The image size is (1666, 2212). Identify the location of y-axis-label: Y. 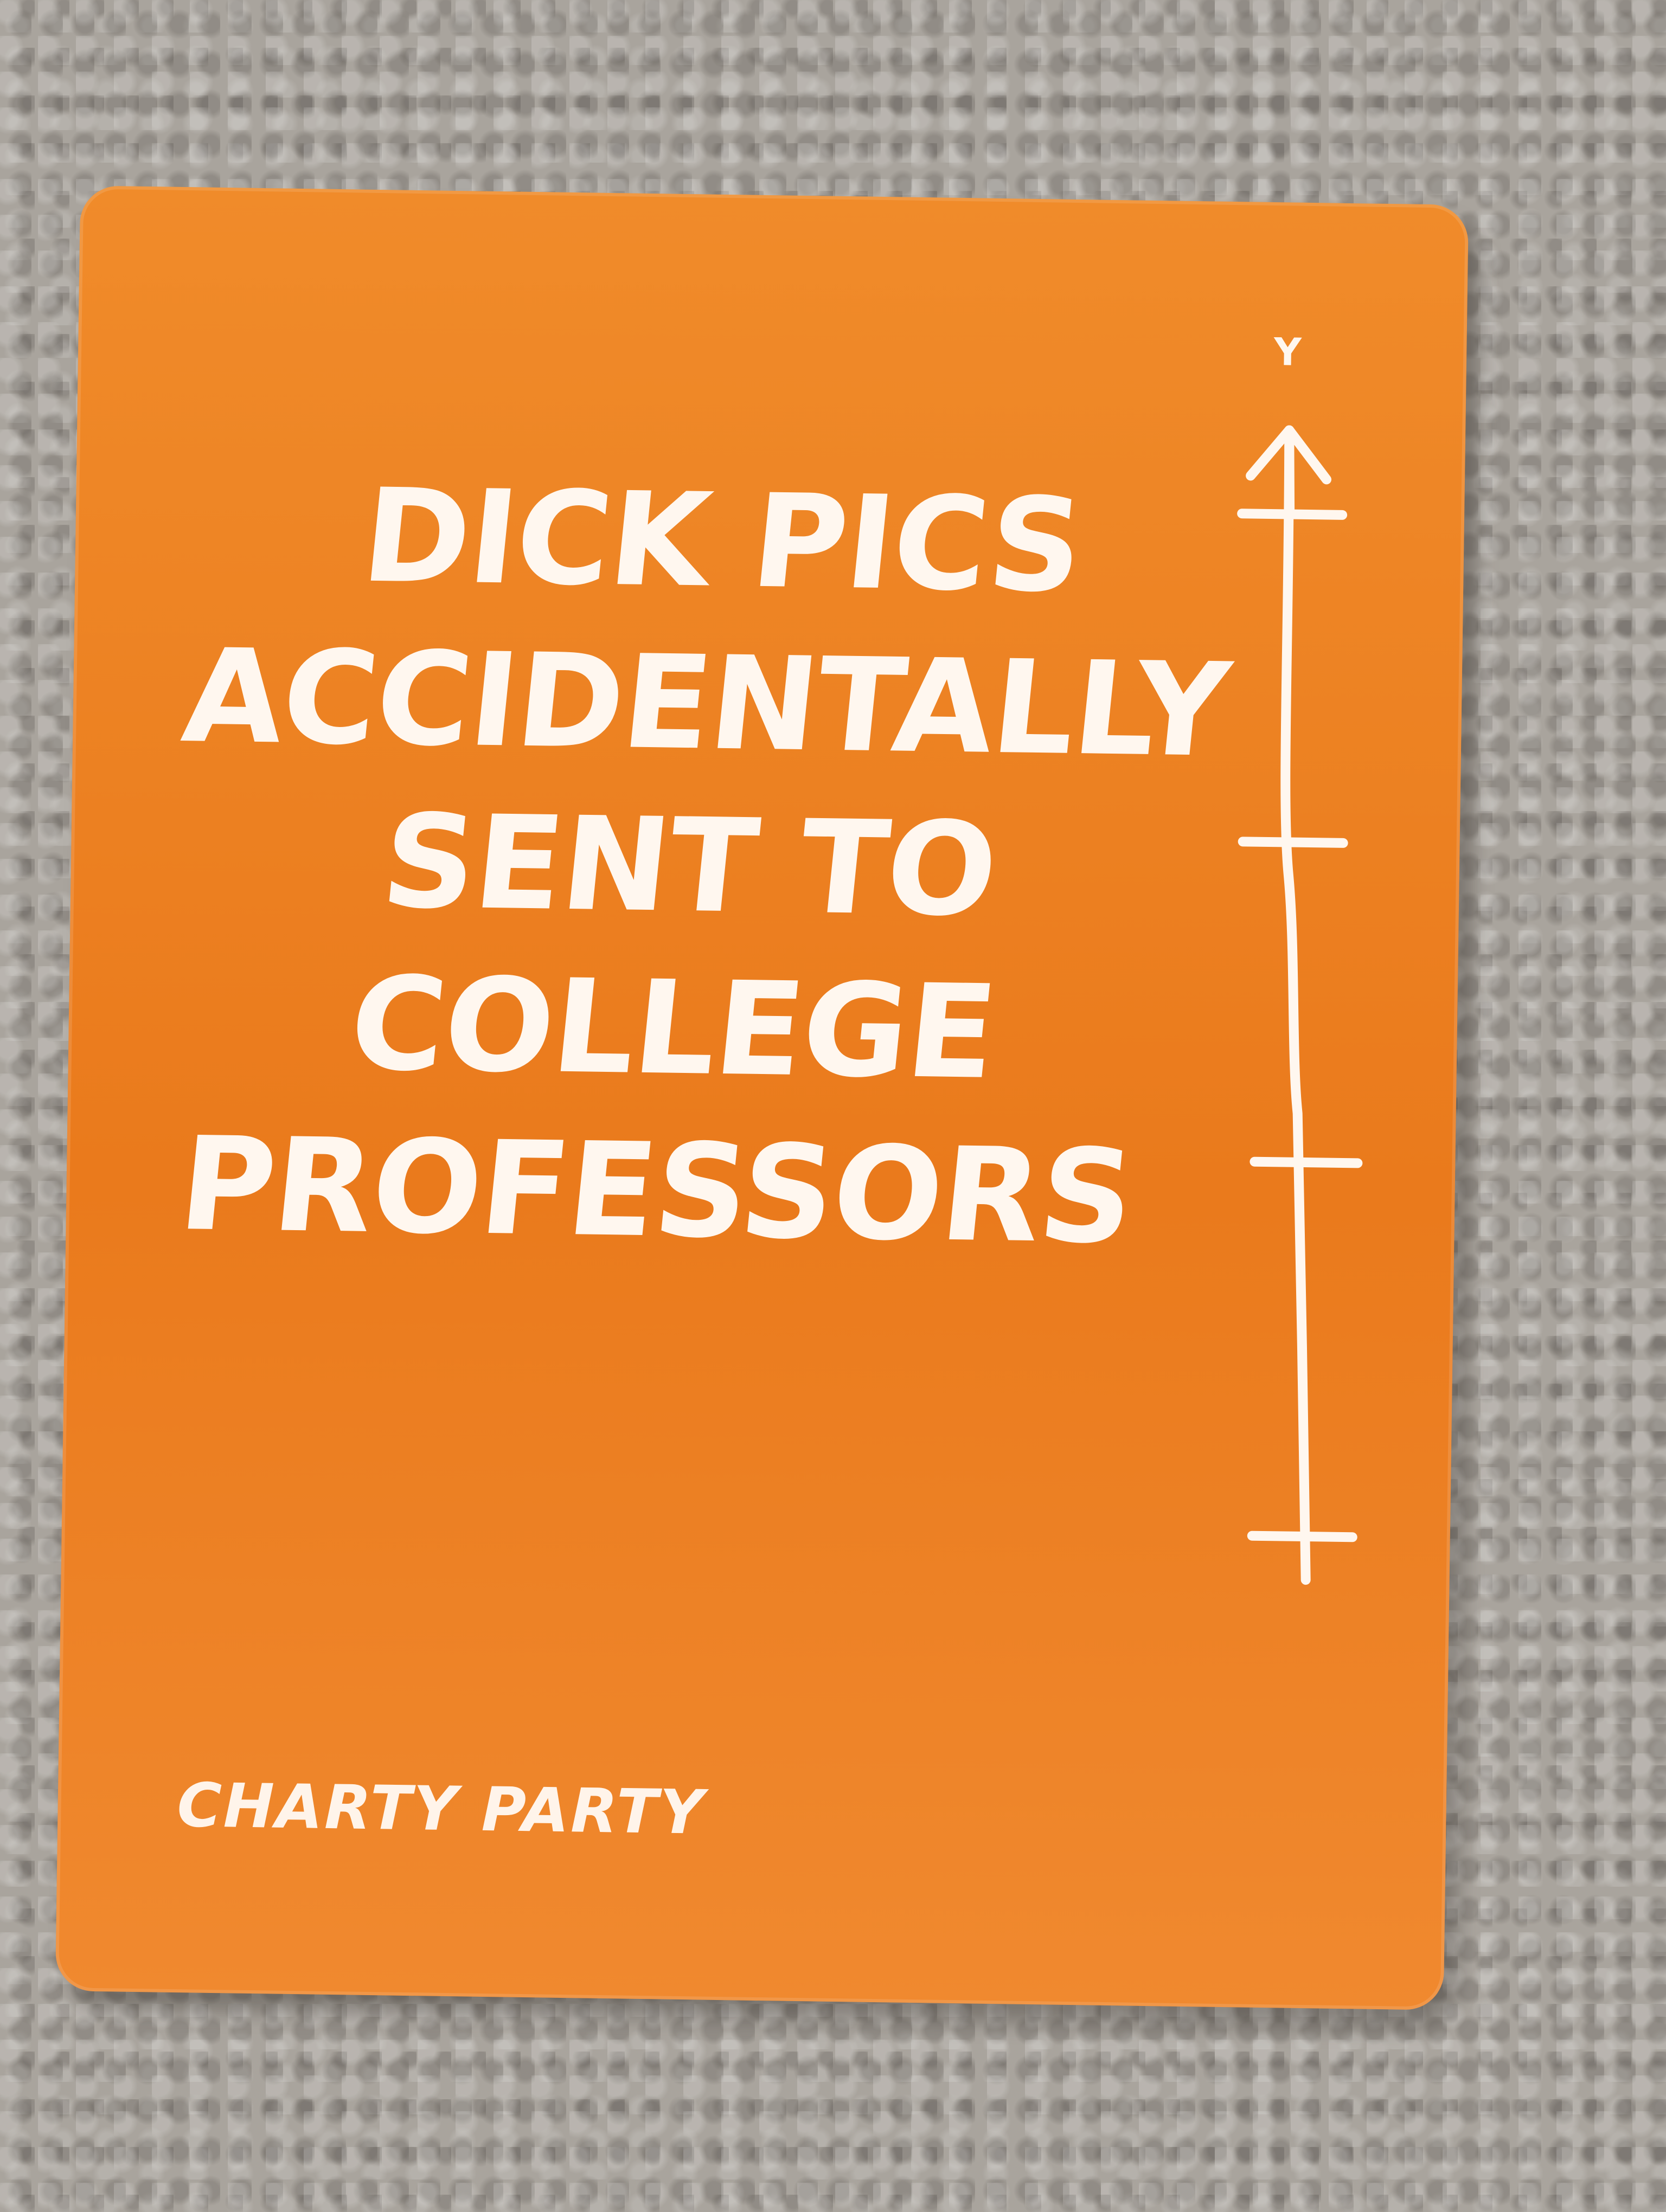
(1287, 352).